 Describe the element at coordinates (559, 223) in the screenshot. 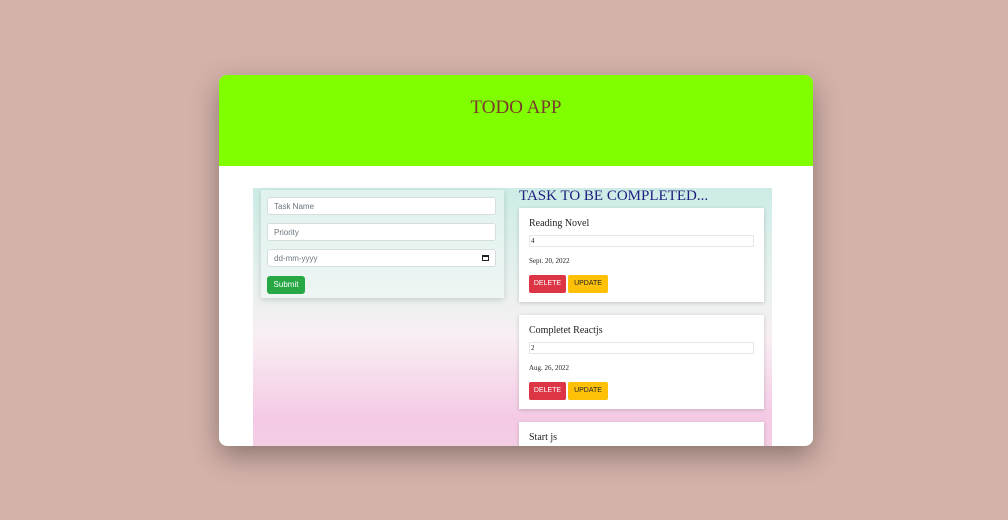

I see `task-name: Reading Novel` at that location.